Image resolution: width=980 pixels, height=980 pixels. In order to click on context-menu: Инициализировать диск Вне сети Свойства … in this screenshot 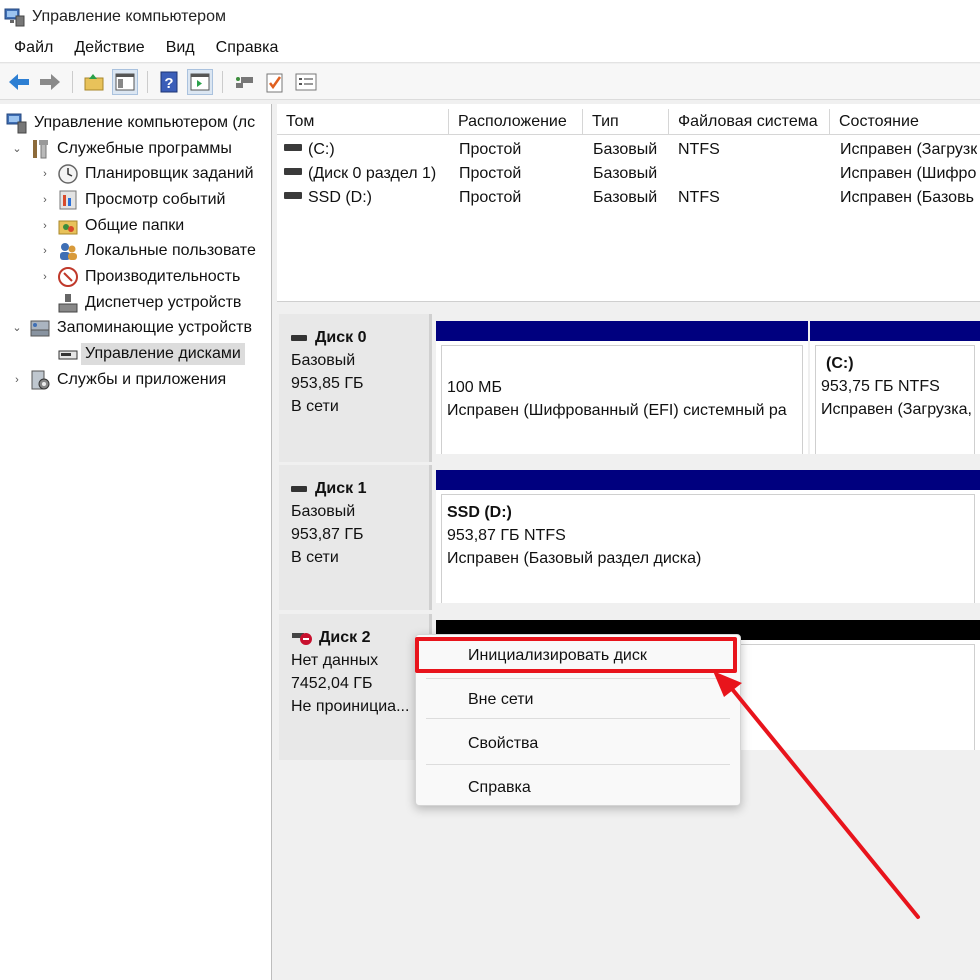, I will do `click(578, 720)`.